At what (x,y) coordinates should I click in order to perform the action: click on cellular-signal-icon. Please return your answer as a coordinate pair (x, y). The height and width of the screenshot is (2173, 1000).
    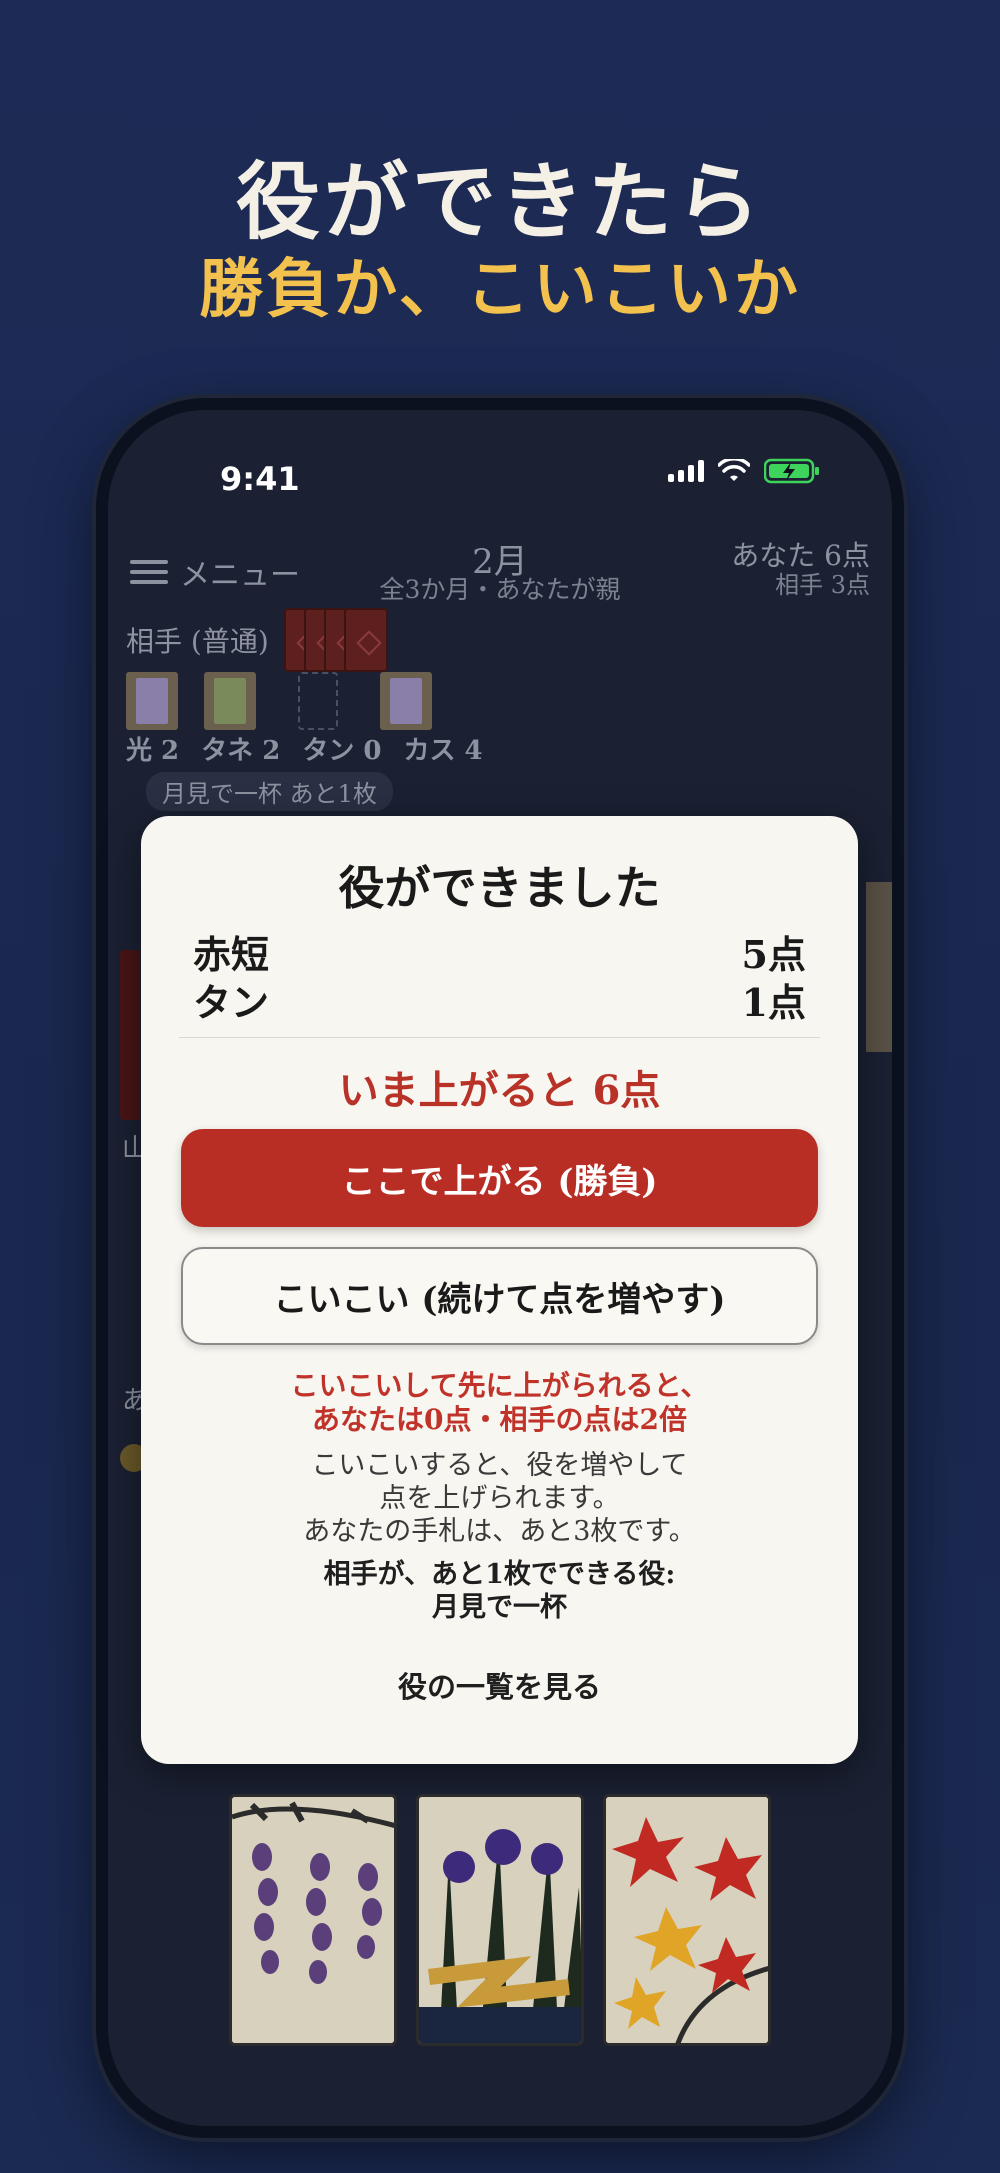
    Looking at the image, I should click on (686, 471).